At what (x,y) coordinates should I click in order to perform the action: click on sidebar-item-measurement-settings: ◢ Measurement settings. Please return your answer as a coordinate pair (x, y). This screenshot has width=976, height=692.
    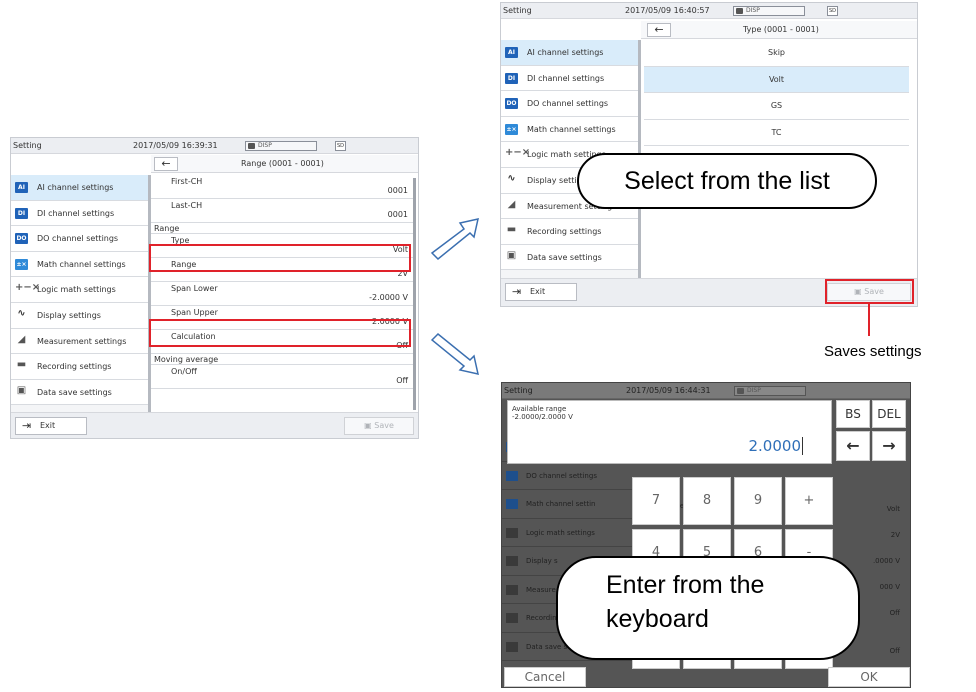
    Looking at the image, I should click on (79, 341).